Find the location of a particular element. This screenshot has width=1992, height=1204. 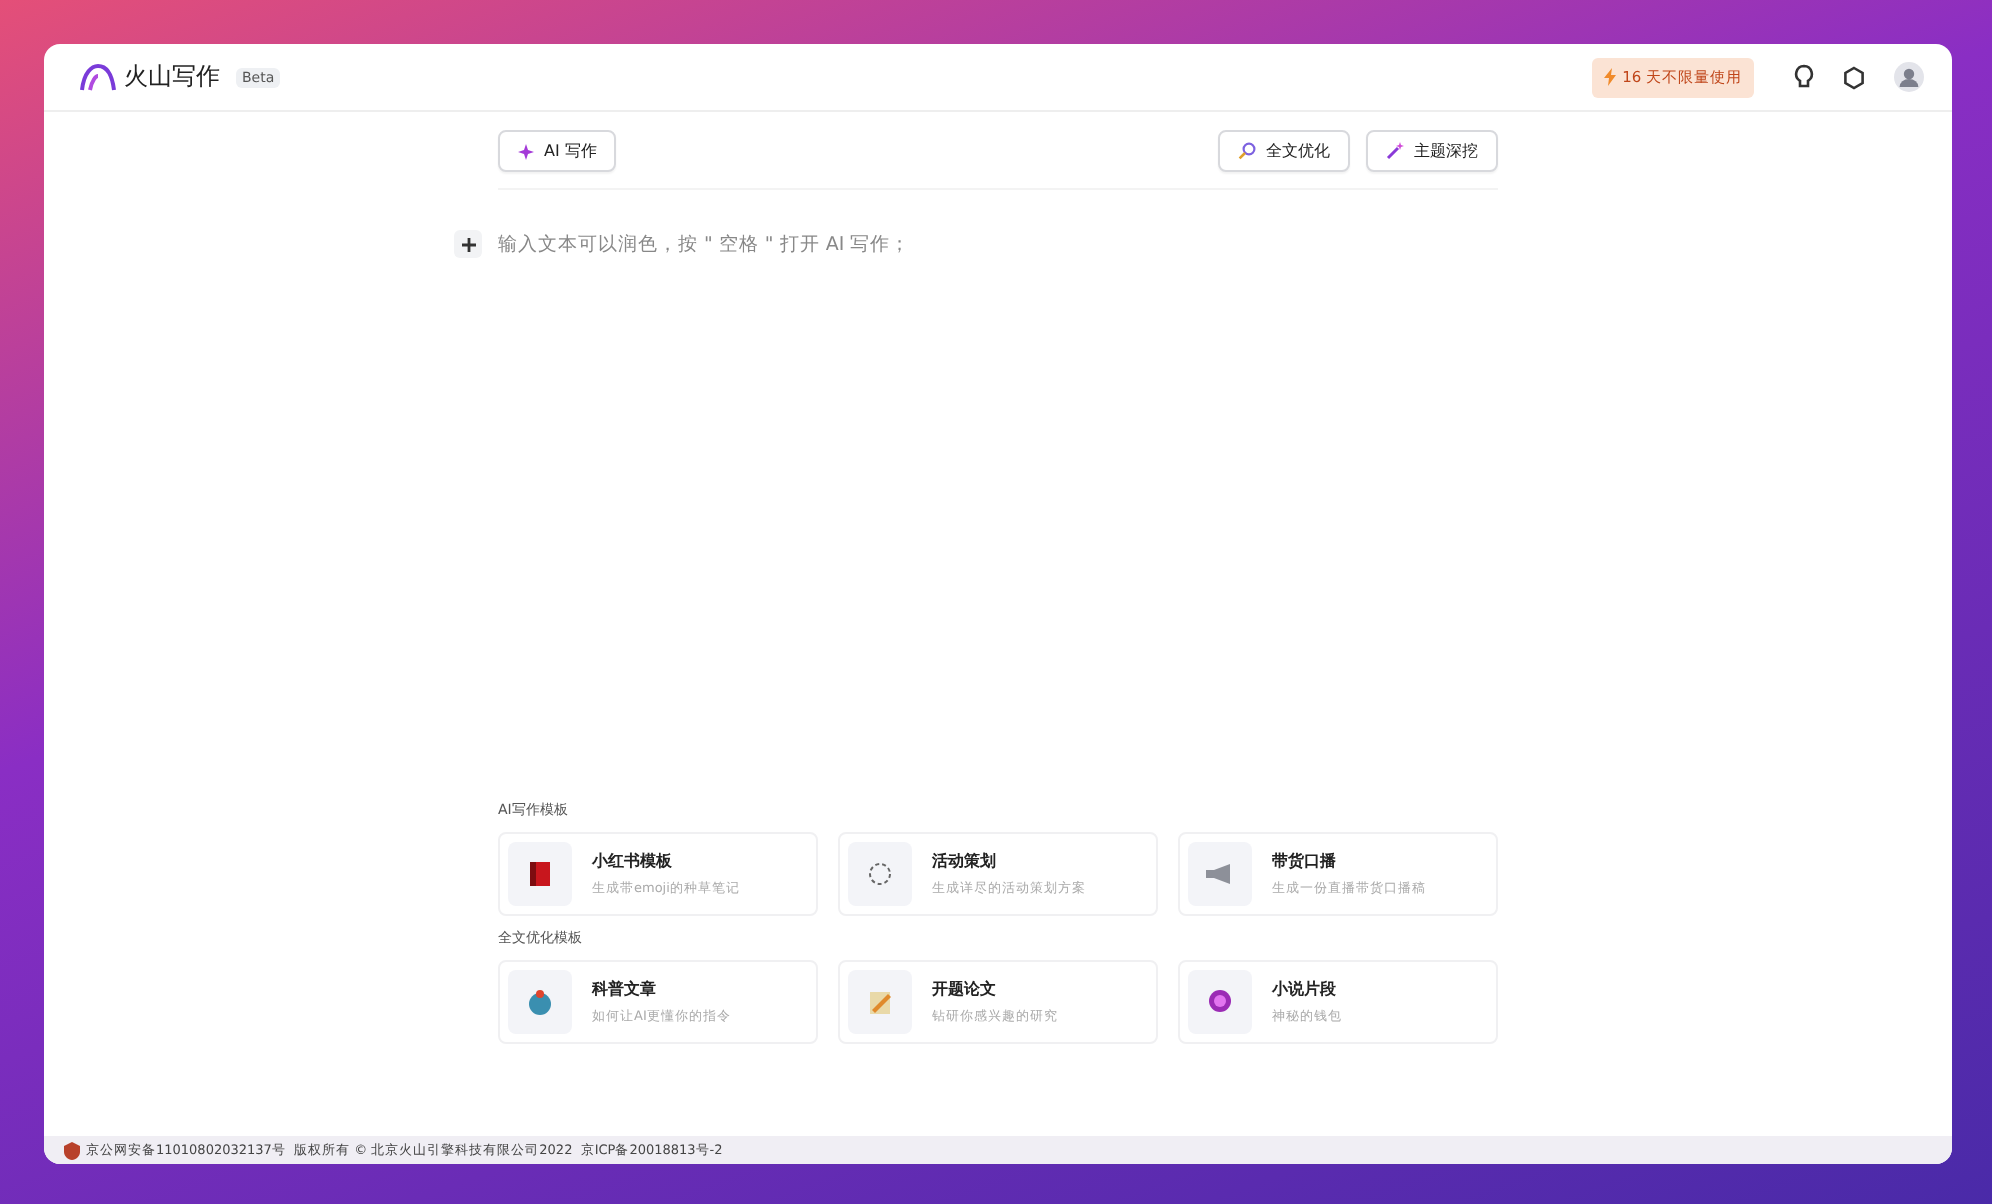

megaphone-icon is located at coordinates (1220, 874).